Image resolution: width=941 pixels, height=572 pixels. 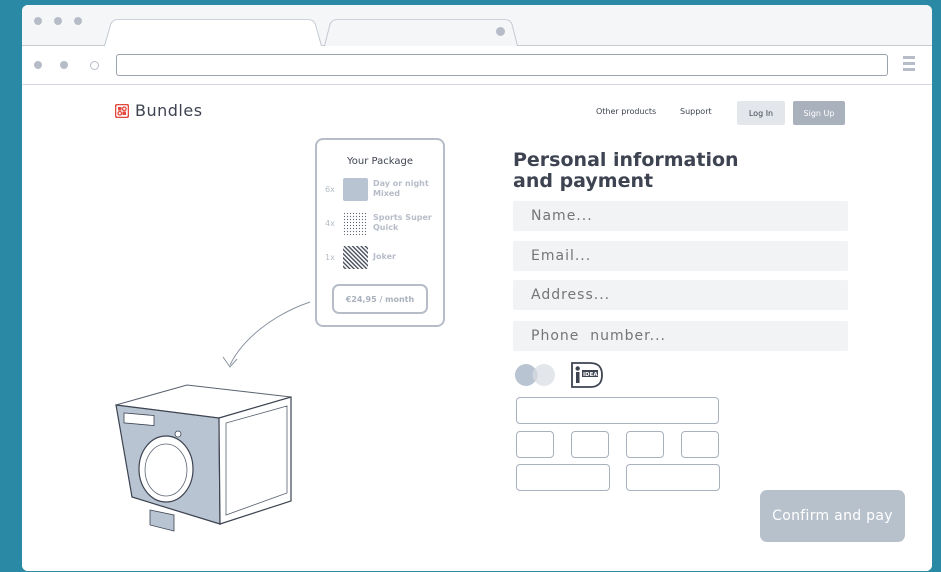 What do you see at coordinates (38, 21) in the screenshot?
I see `window-close-dot` at bounding box center [38, 21].